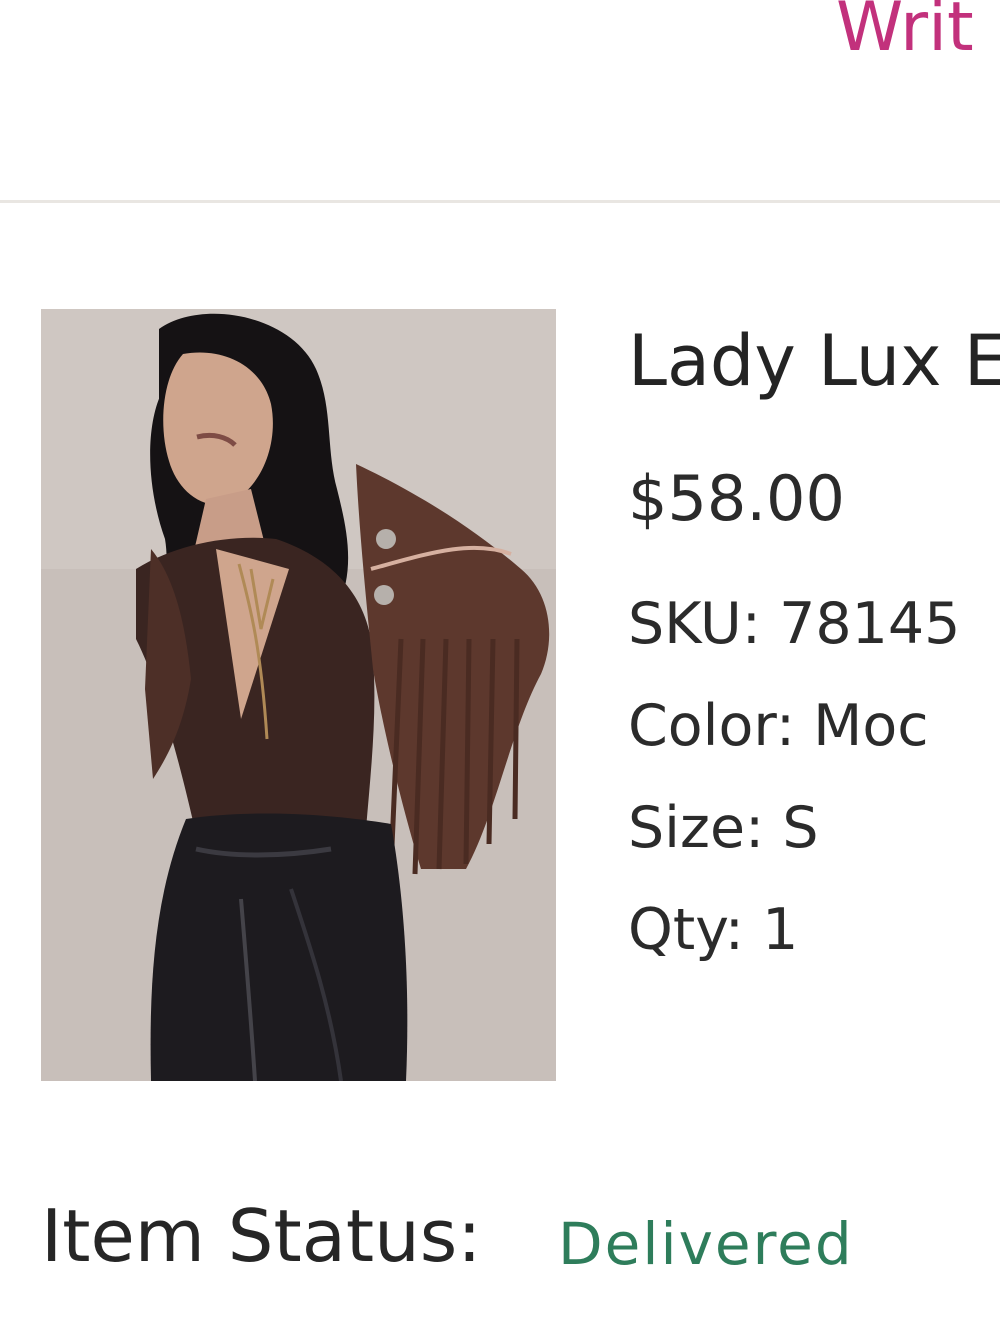  I want to click on product-size: Size: S, so click(723, 828).